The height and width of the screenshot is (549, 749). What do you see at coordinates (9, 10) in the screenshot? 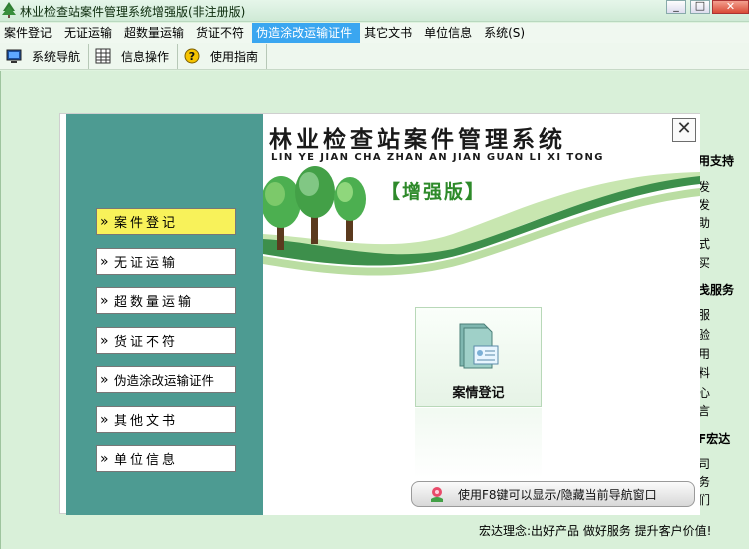
I see `tree-app-icon` at bounding box center [9, 10].